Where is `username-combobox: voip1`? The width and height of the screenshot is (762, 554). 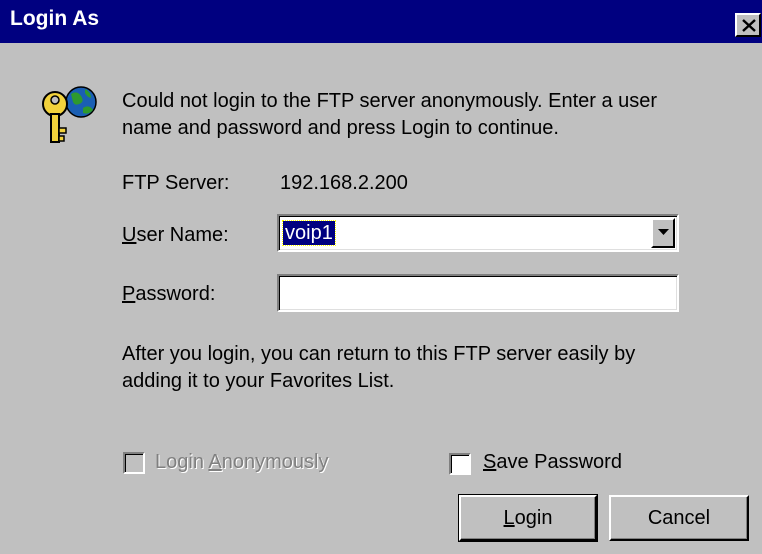 username-combobox: voip1 is located at coordinates (478, 233).